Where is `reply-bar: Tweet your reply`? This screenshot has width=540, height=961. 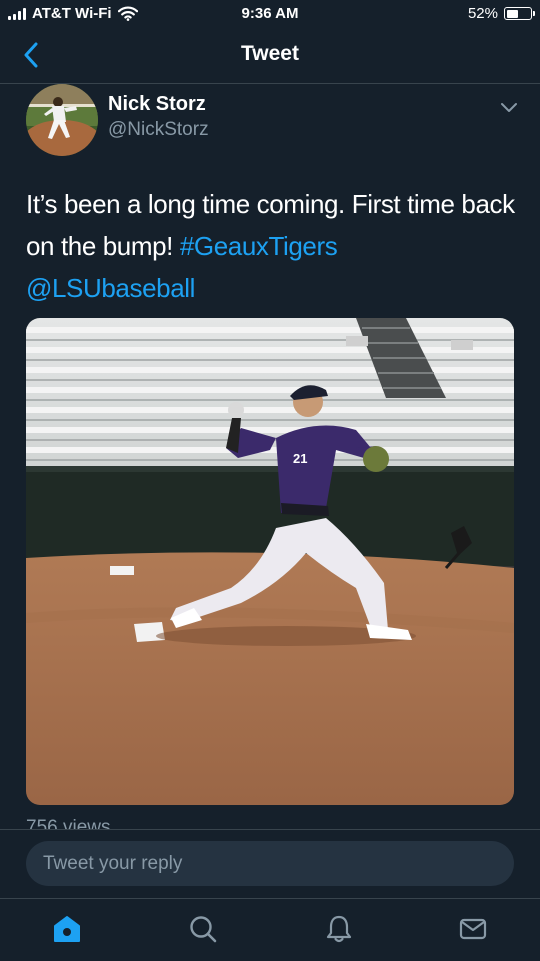
reply-bar: Tweet your reply is located at coordinates (270, 864).